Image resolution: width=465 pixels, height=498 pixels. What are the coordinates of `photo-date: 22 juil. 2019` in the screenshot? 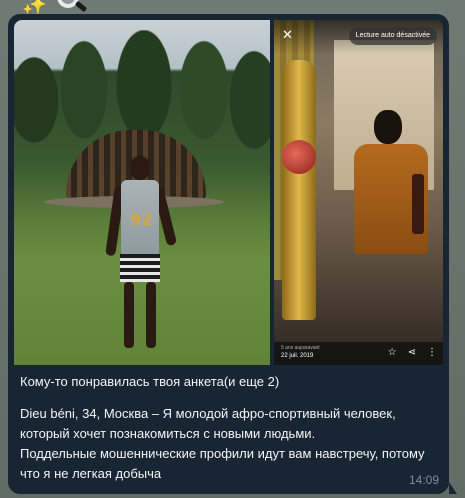 It's located at (297, 356).